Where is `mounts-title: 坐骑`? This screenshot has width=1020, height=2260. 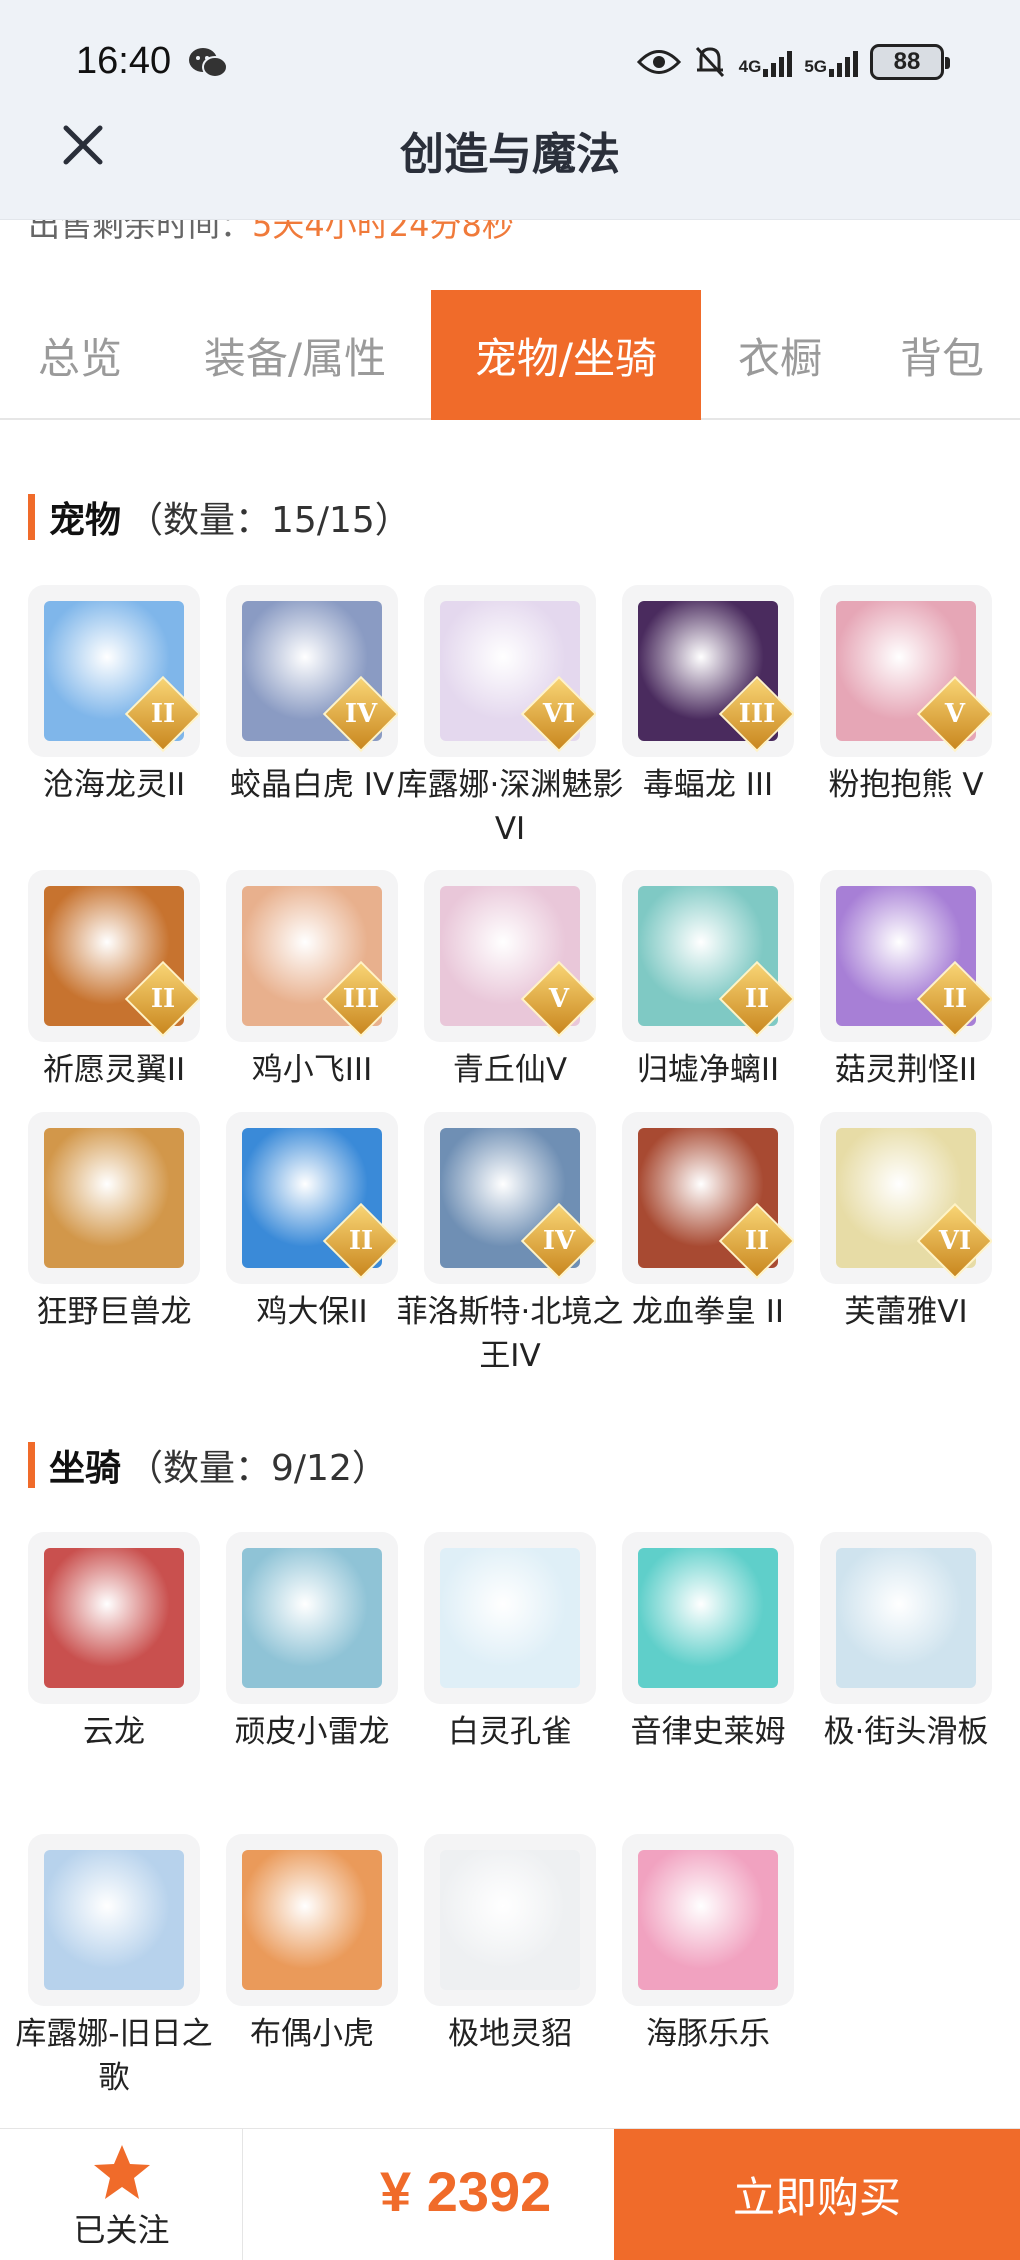 mounts-title: 坐骑 is located at coordinates (85, 1468).